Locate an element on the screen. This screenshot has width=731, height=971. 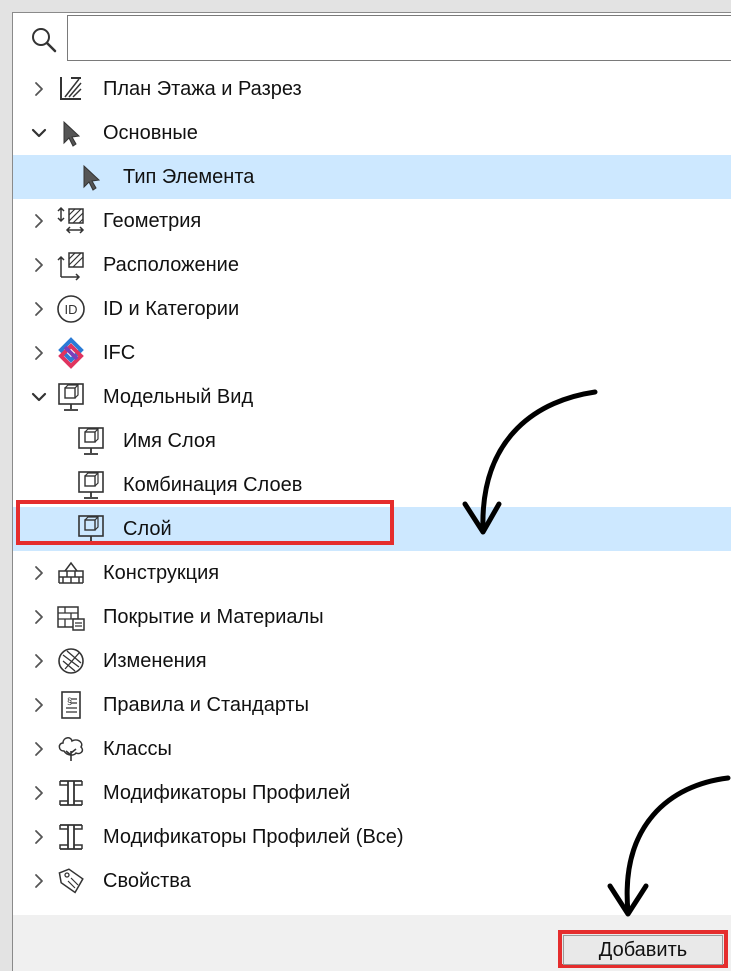
tree-item-label: Основные is located at coordinates (150, 133).